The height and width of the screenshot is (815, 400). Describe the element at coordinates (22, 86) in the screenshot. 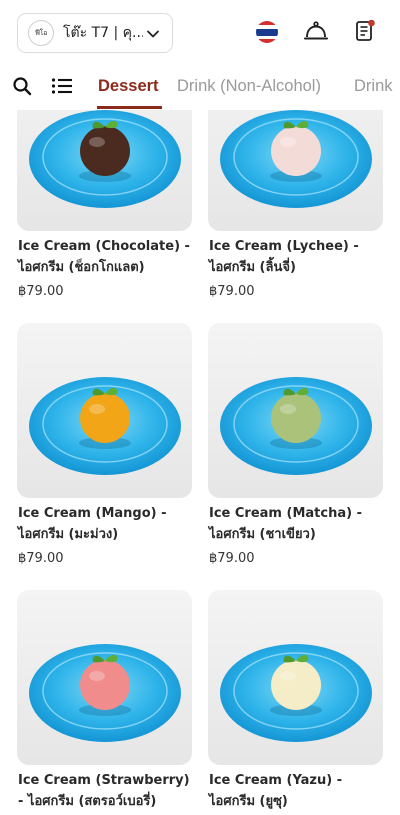

I see `search-icon` at that location.